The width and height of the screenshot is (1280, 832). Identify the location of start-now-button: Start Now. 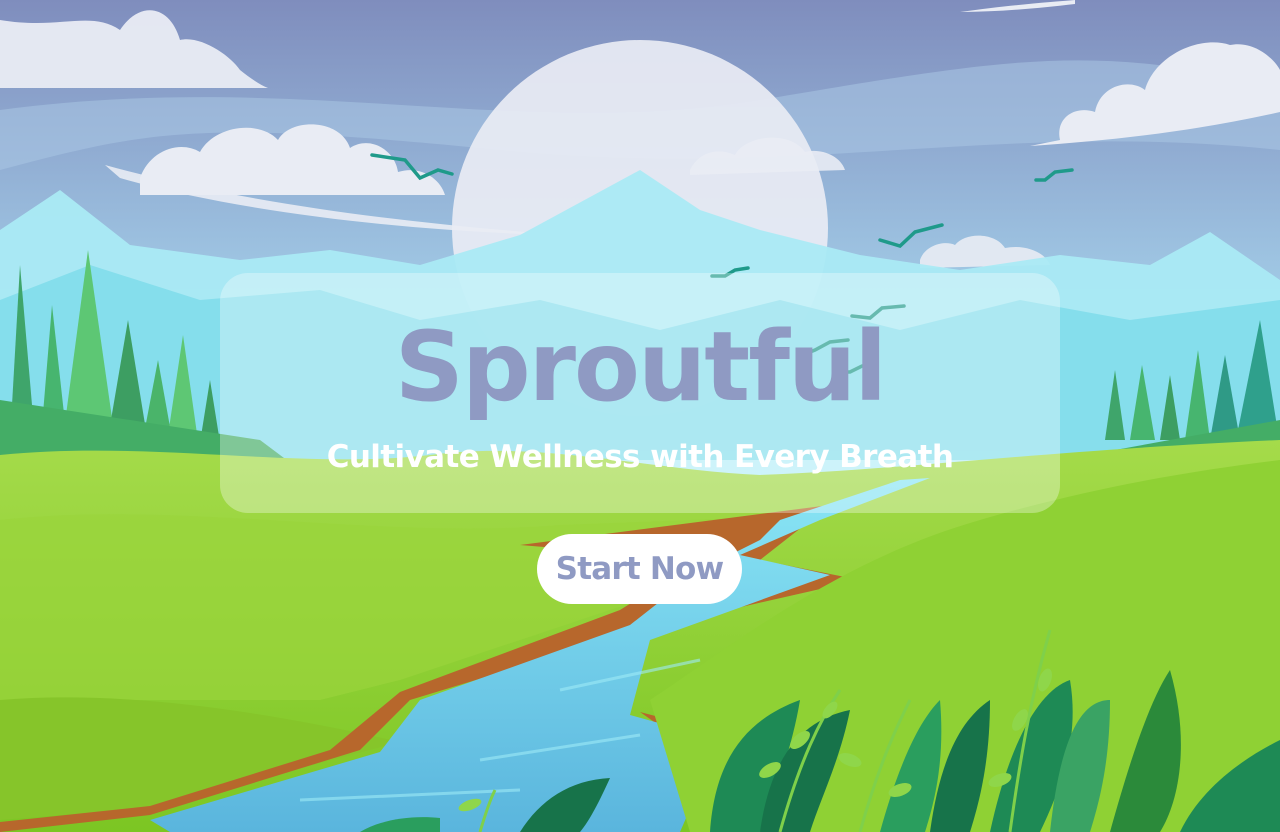
(639, 569).